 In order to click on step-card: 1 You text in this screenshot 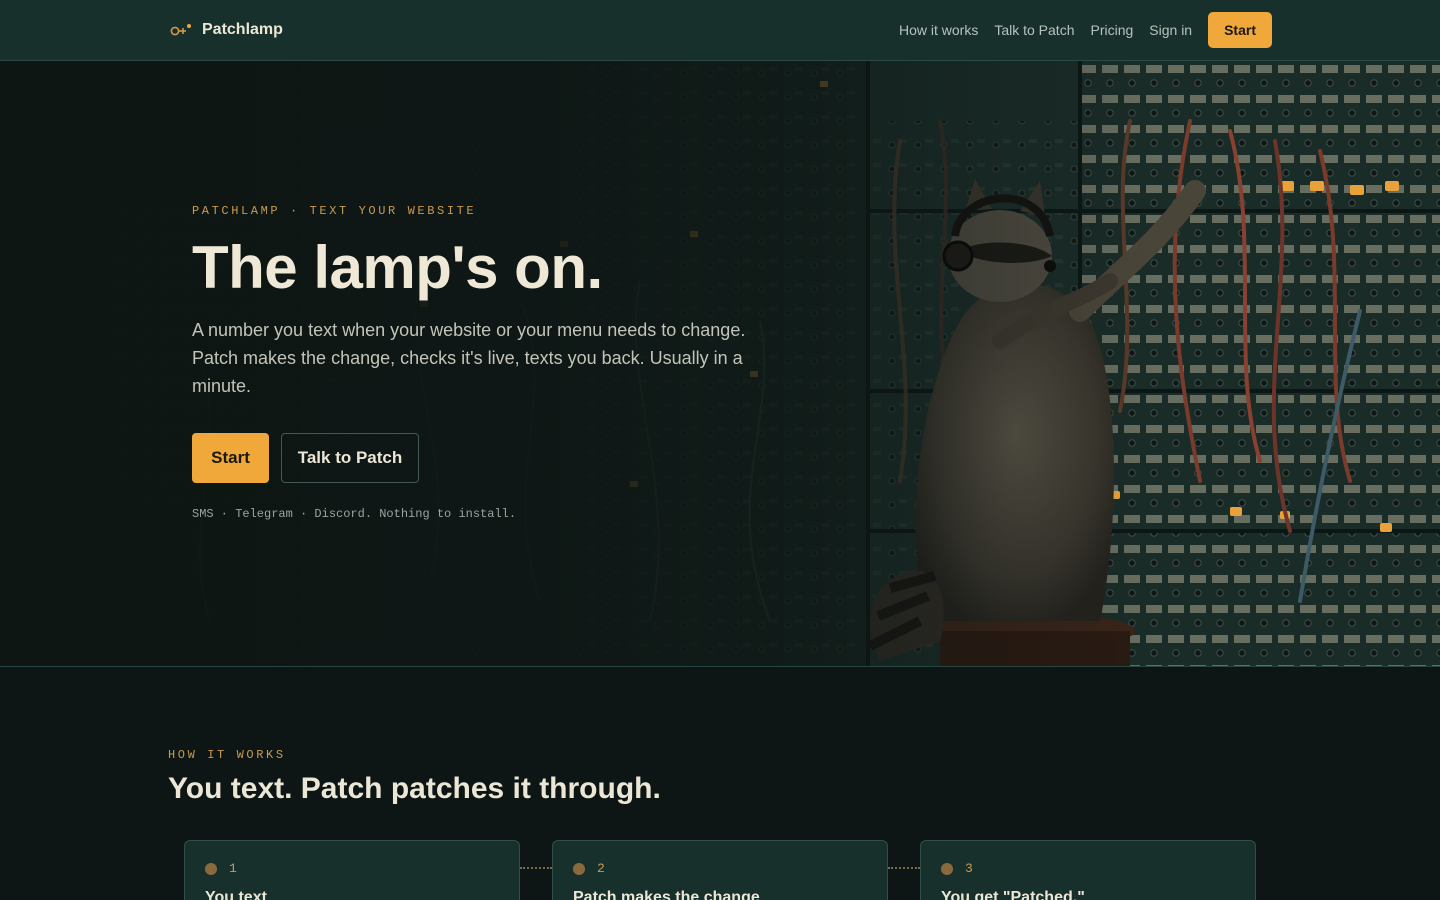, I will do `click(352, 870)`.